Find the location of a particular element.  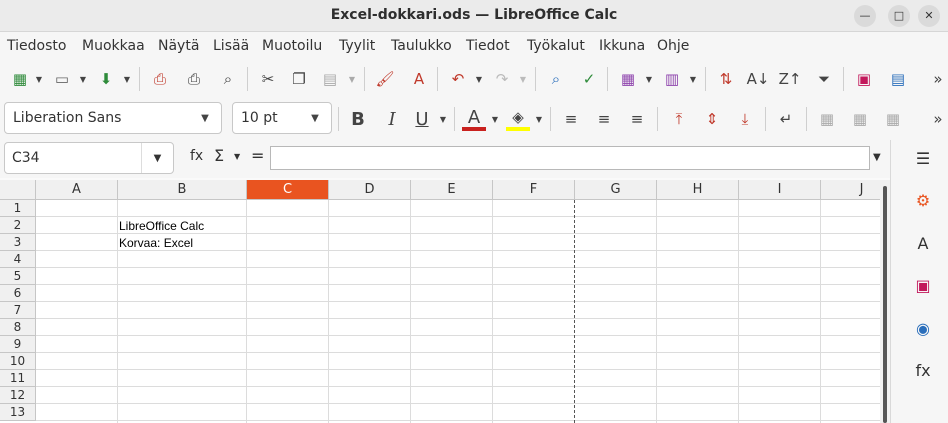

row-header-4: 4 is located at coordinates (18, 259).